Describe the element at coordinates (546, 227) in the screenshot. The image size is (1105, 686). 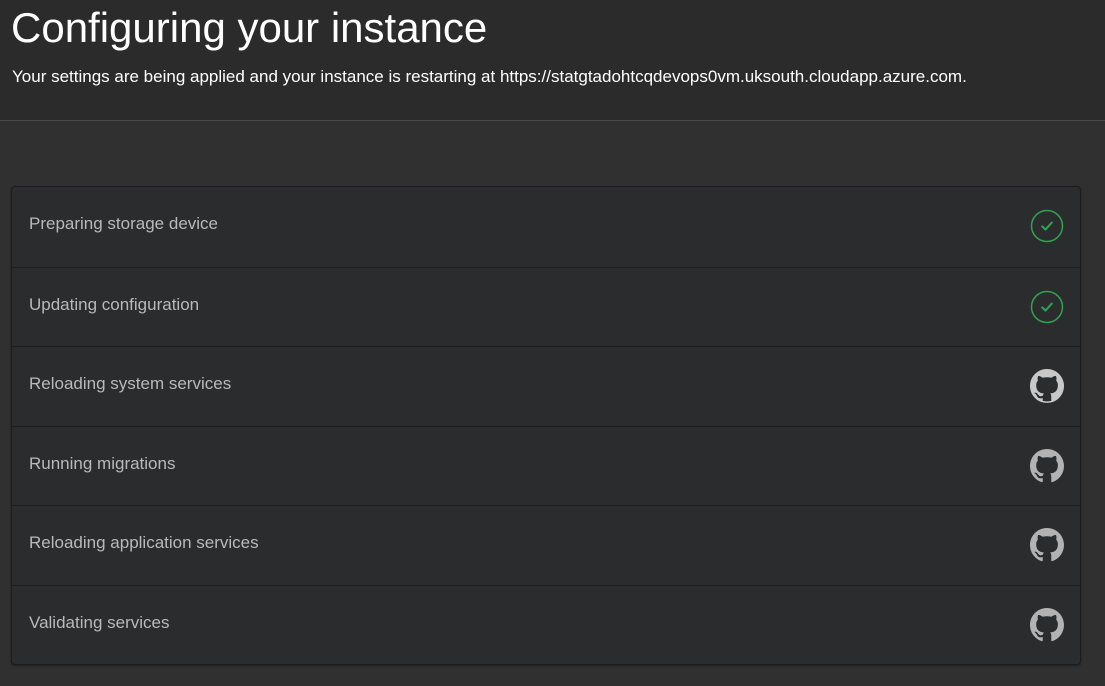
I see `step-row-preparing-storage: Preparing storage device` at that location.